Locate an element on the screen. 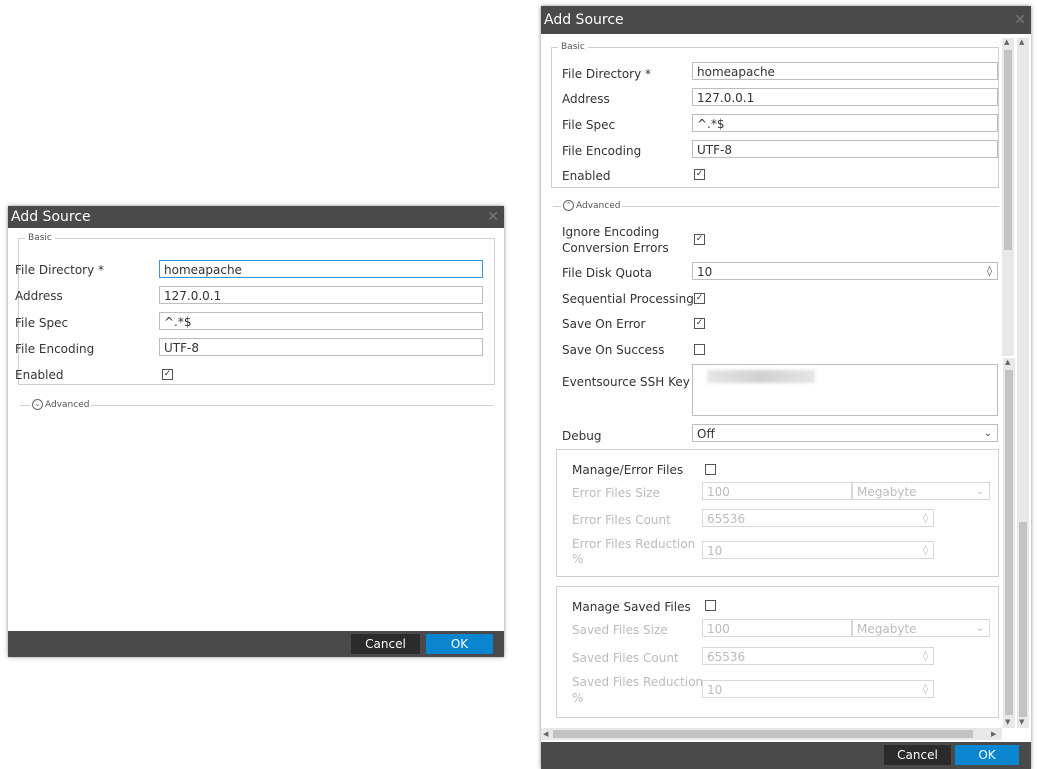 The width and height of the screenshot is (1037, 769). debug-select: Off ⌄ is located at coordinates (845, 433).